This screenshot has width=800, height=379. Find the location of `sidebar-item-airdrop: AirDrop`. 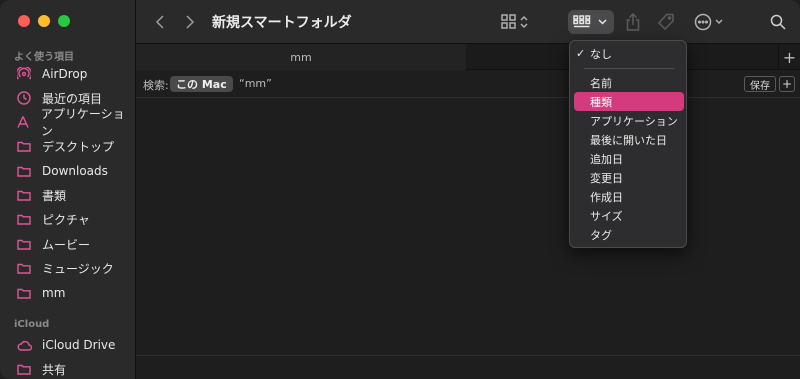

sidebar-item-airdrop: AirDrop is located at coordinates (69, 74).